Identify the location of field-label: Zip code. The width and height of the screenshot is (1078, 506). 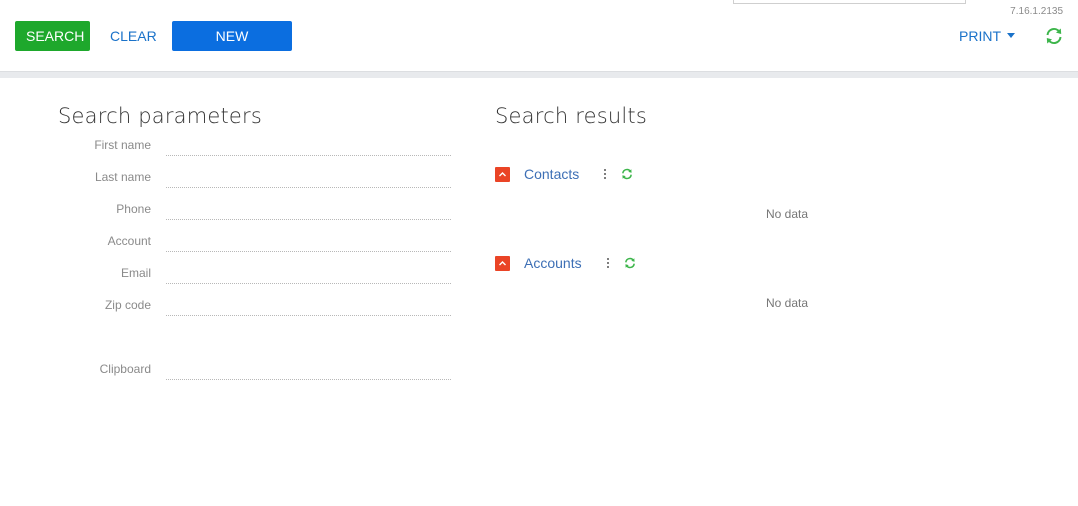
(127, 305).